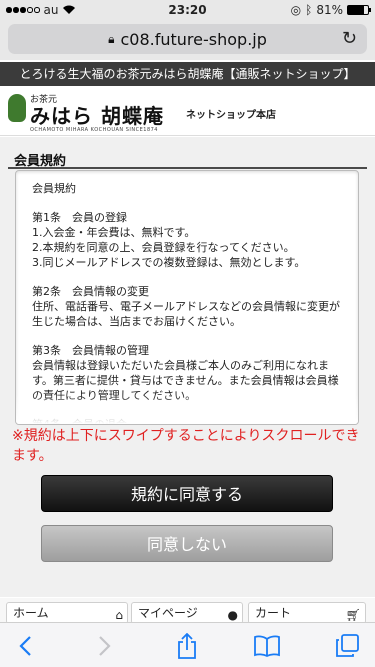 The width and height of the screenshot is (375, 667). Describe the element at coordinates (67, 613) in the screenshot. I see `nav-home: ホーム ⌂` at that location.